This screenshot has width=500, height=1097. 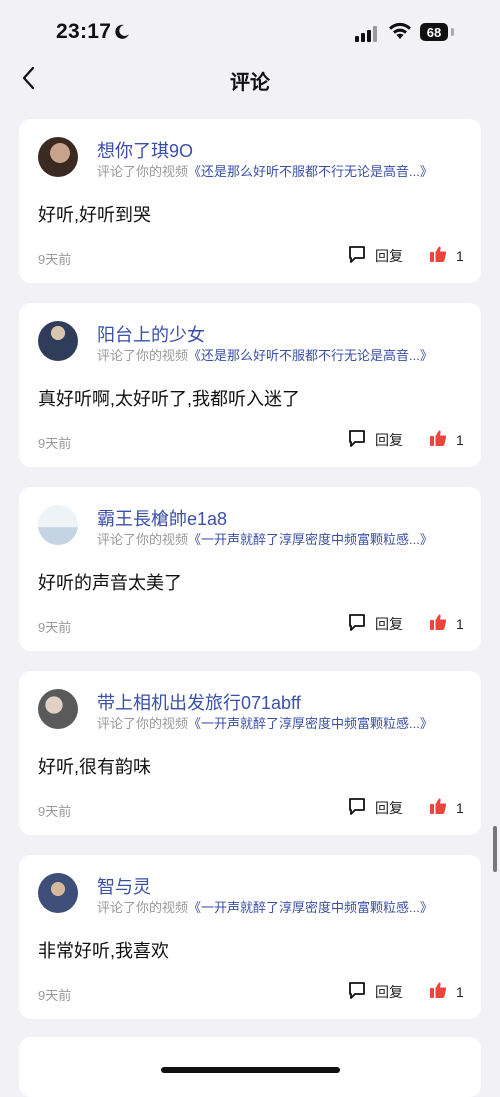 What do you see at coordinates (199, 702) in the screenshot?
I see `username: 带上相机出发旅行071abff` at bounding box center [199, 702].